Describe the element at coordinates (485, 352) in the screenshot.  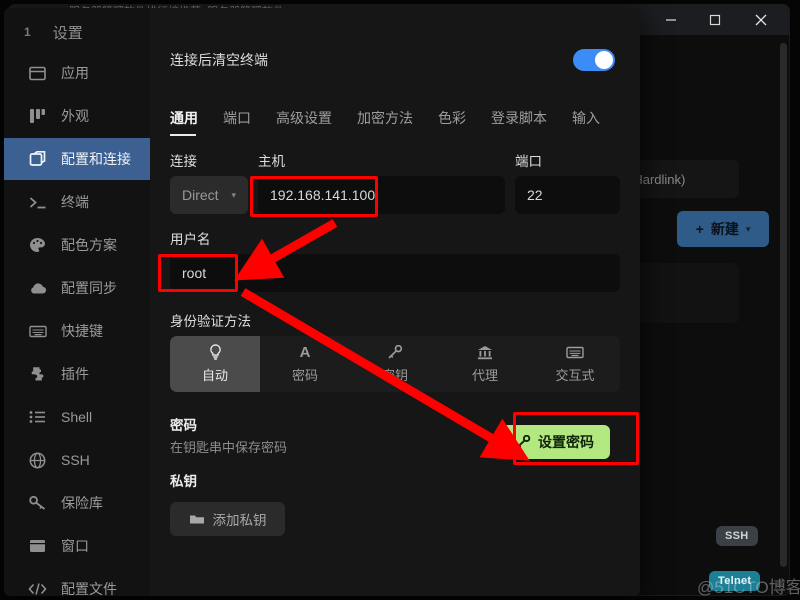
I see `bank-icon` at that location.